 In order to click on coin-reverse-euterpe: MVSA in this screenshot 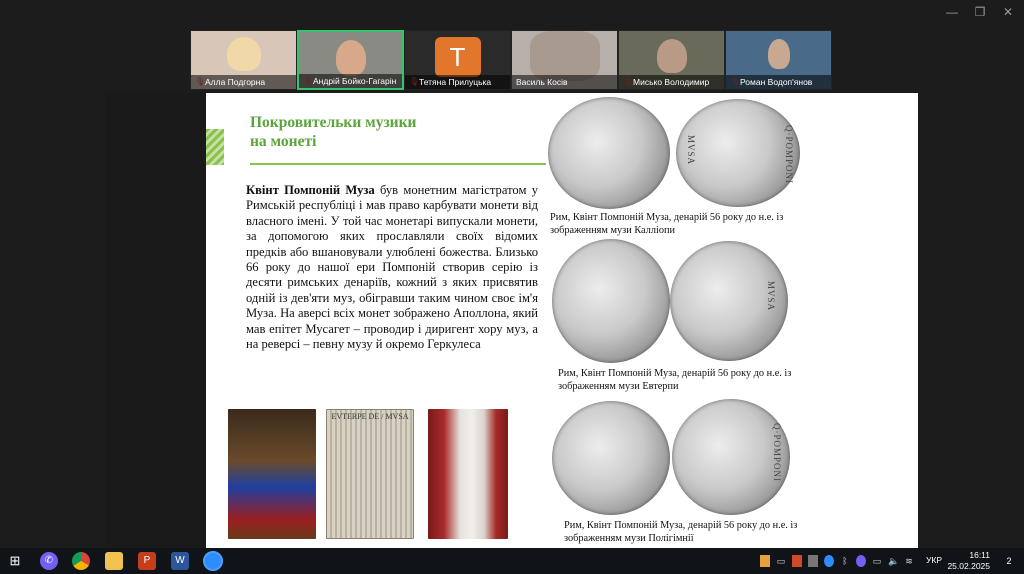, I will do `click(729, 301)`.